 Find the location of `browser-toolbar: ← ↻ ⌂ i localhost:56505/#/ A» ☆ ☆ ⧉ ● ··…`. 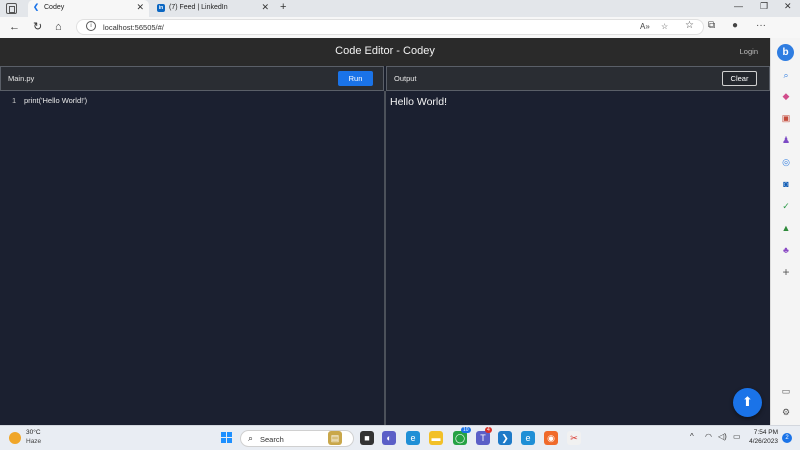

browser-toolbar: ← ↻ ⌂ i localhost:56505/#/ A» ☆ ☆ ⧉ ● ··… is located at coordinates (400, 27).